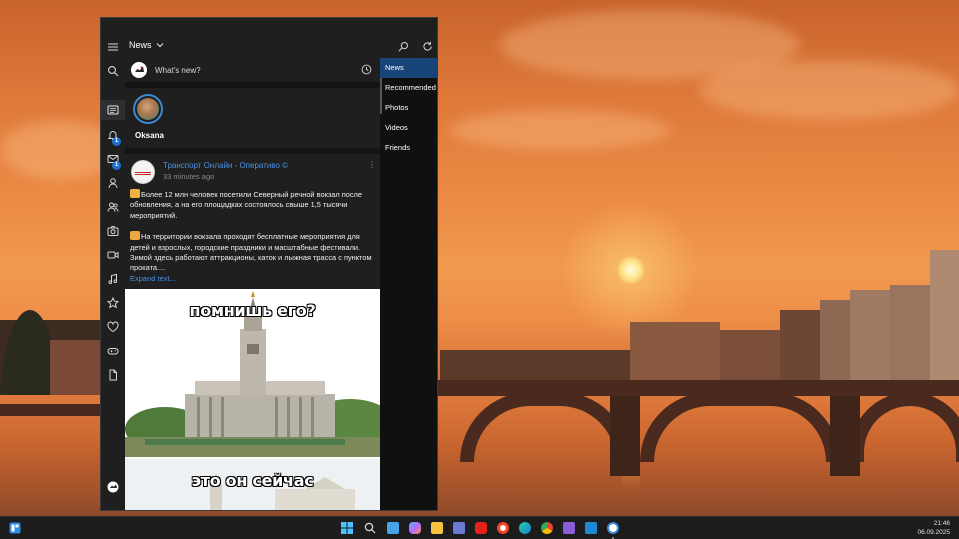 The image size is (959, 539). What do you see at coordinates (113, 160) in the screenshot?
I see `mail-icon: 1` at bounding box center [113, 160].